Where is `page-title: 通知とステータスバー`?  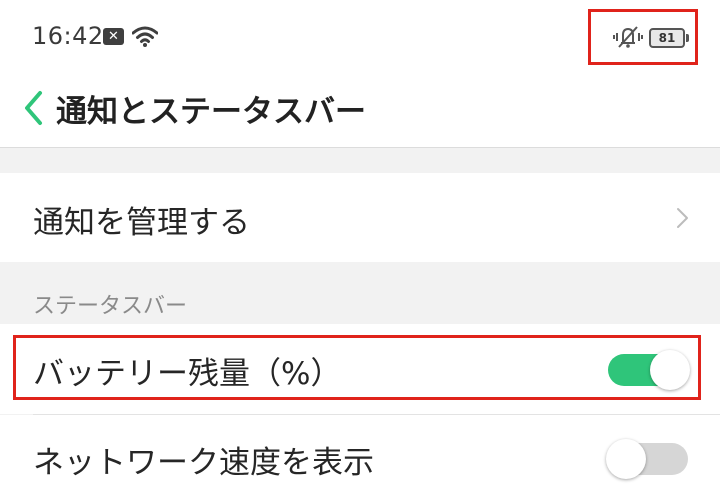
page-title: 通知とステータスバー is located at coordinates (211, 112).